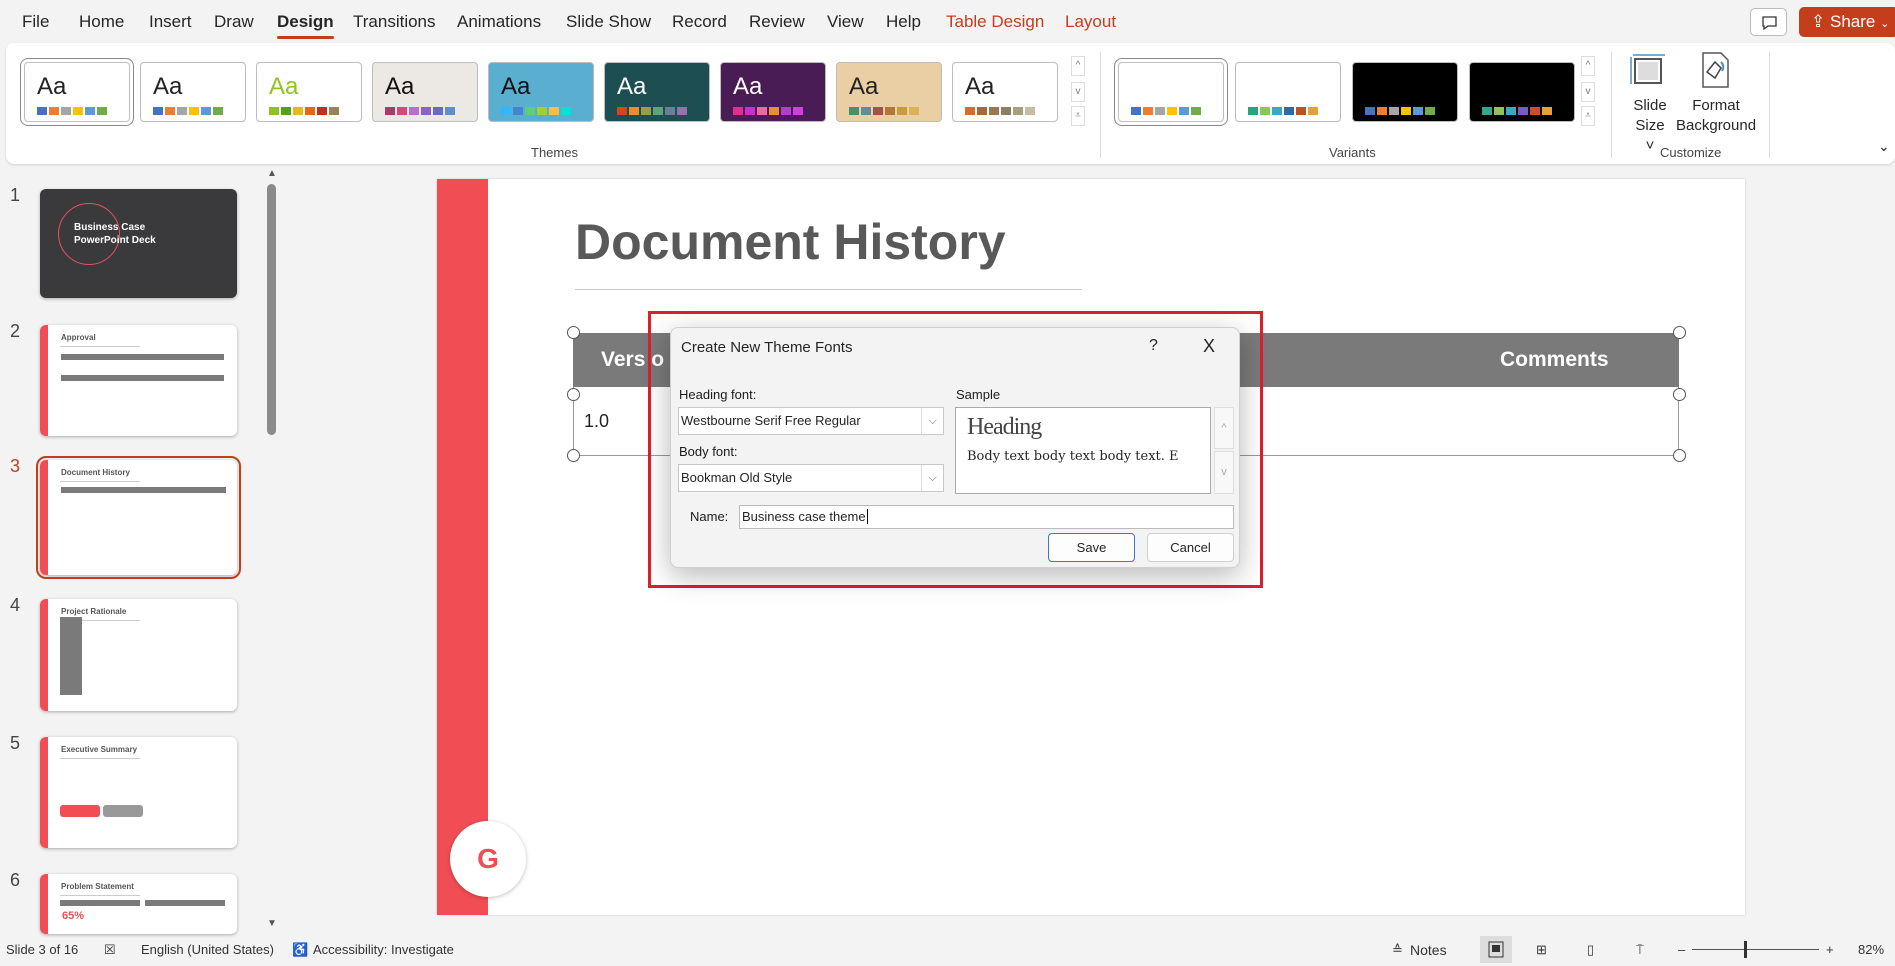 The image size is (1895, 966). What do you see at coordinates (1224, 428) in the screenshot?
I see `sample-scroll-up: ^` at bounding box center [1224, 428].